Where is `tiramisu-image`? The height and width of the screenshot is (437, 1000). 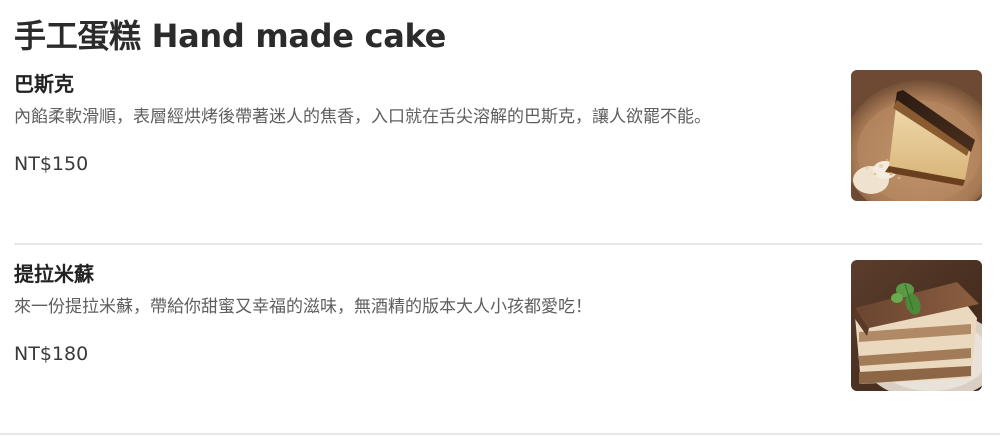 tiramisu-image is located at coordinates (916, 325).